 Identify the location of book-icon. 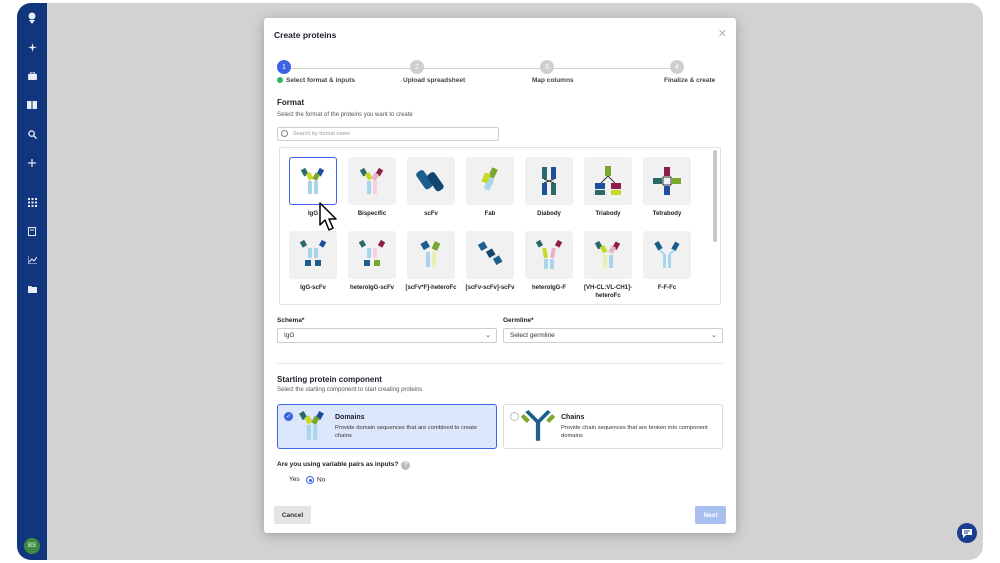
(32, 105).